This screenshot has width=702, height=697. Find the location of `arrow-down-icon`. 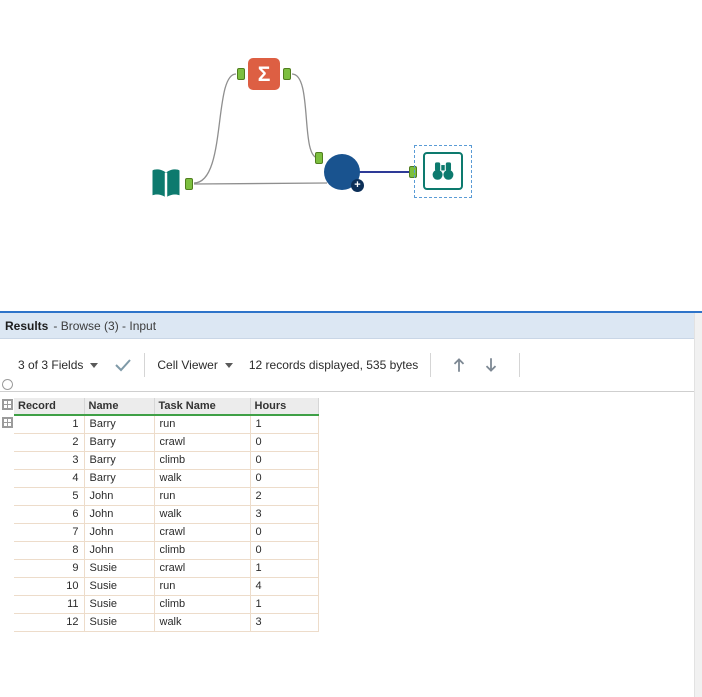

arrow-down-icon is located at coordinates (491, 365).